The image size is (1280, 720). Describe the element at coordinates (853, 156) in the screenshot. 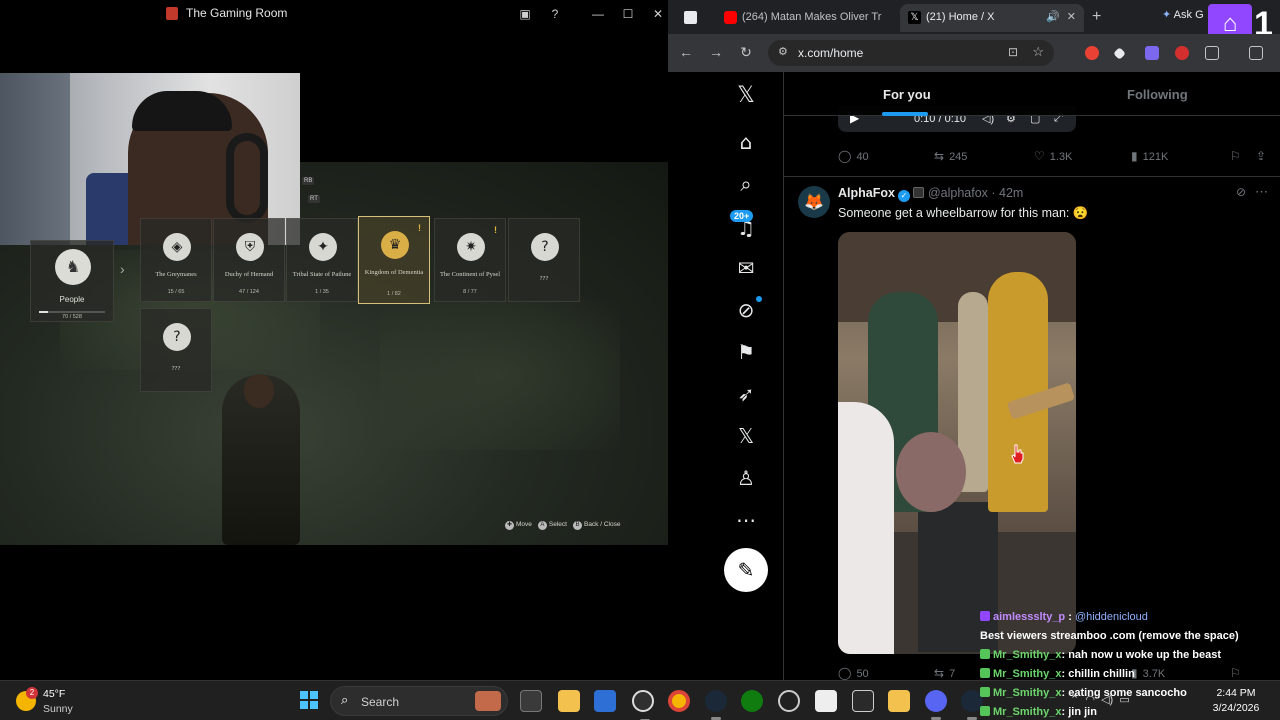

I see `reply-button: ◯ 40` at that location.